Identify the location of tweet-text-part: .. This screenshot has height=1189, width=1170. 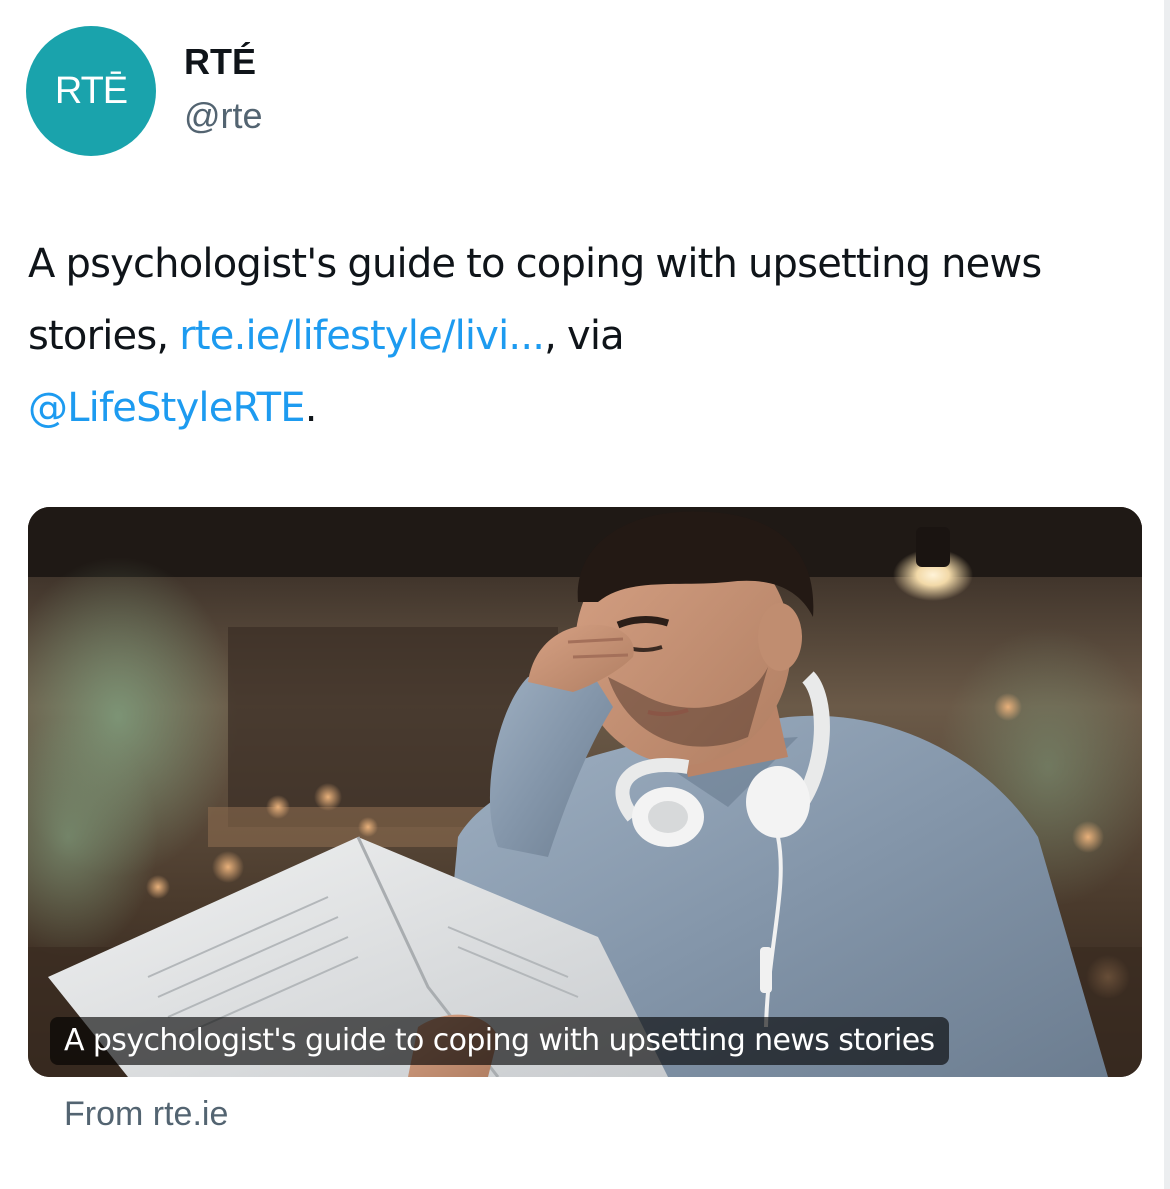
(311, 408).